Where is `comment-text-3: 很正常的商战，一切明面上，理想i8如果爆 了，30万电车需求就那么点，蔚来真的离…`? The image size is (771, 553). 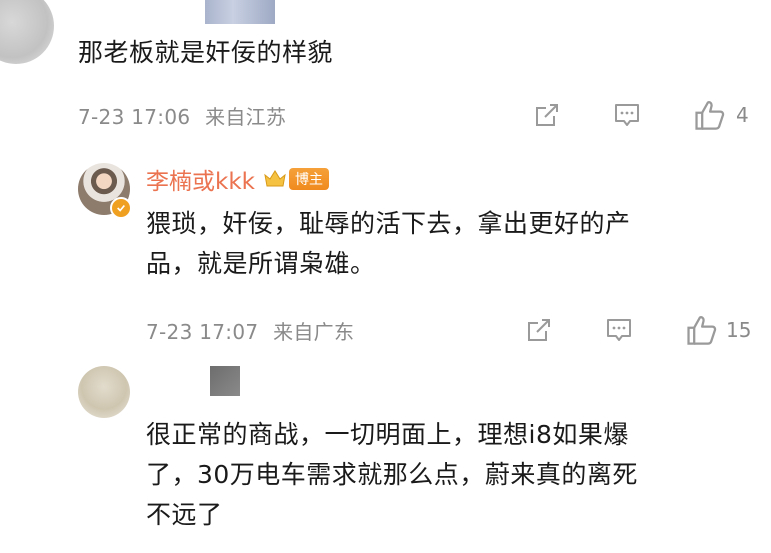
comment-text-3: 很正常的商战，一切明面上，理想i8如果爆 了，30万电车需求就那么点，蔚来真的离… is located at coordinates (392, 475).